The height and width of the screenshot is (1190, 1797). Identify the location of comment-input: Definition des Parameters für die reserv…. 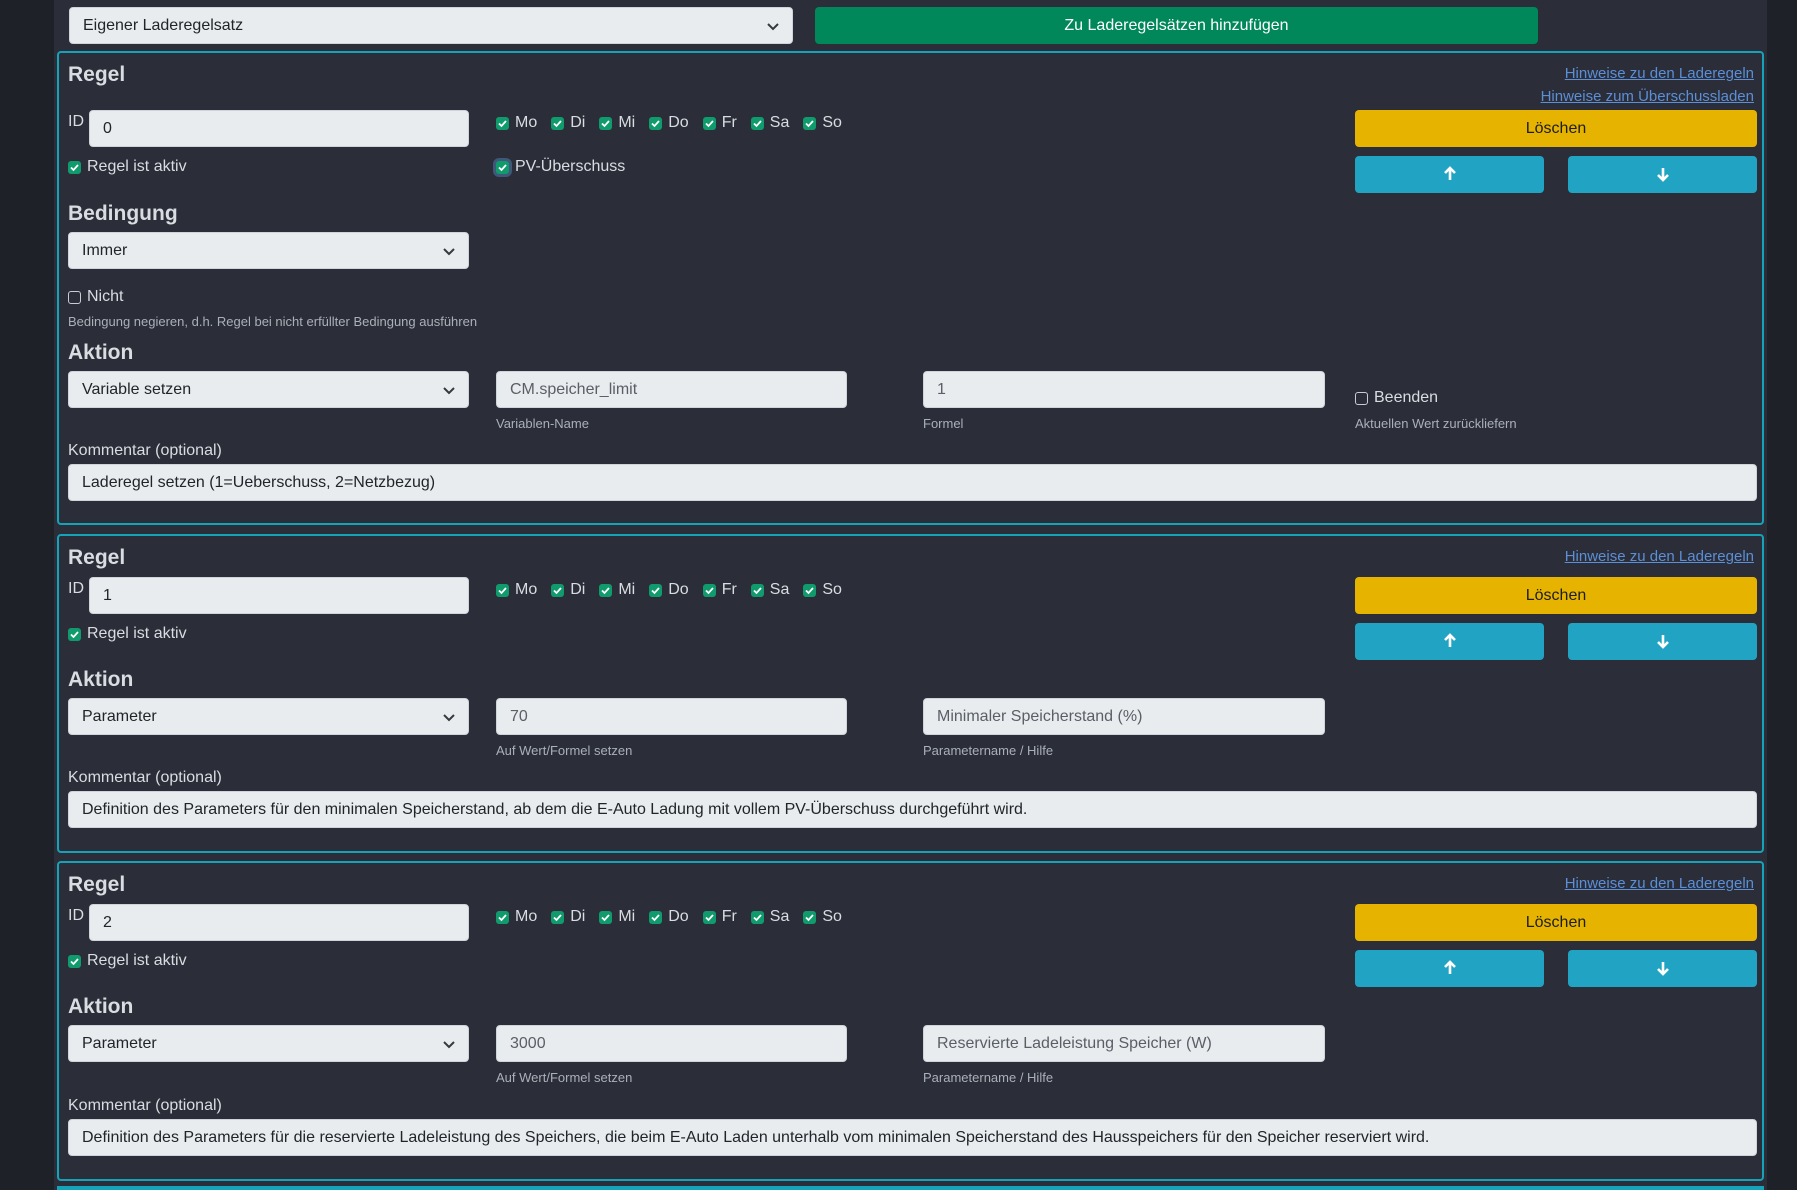
(912, 1137).